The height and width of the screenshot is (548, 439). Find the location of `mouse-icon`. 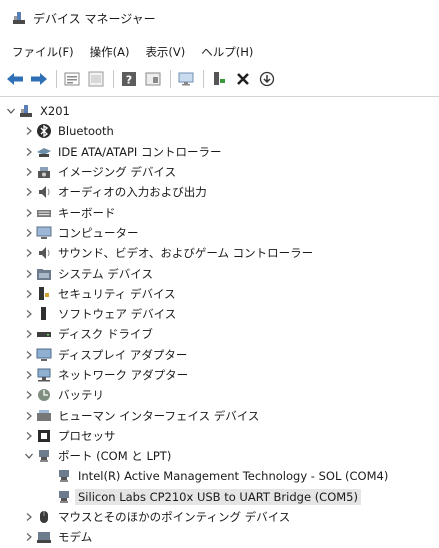

mouse-icon is located at coordinates (44, 517).